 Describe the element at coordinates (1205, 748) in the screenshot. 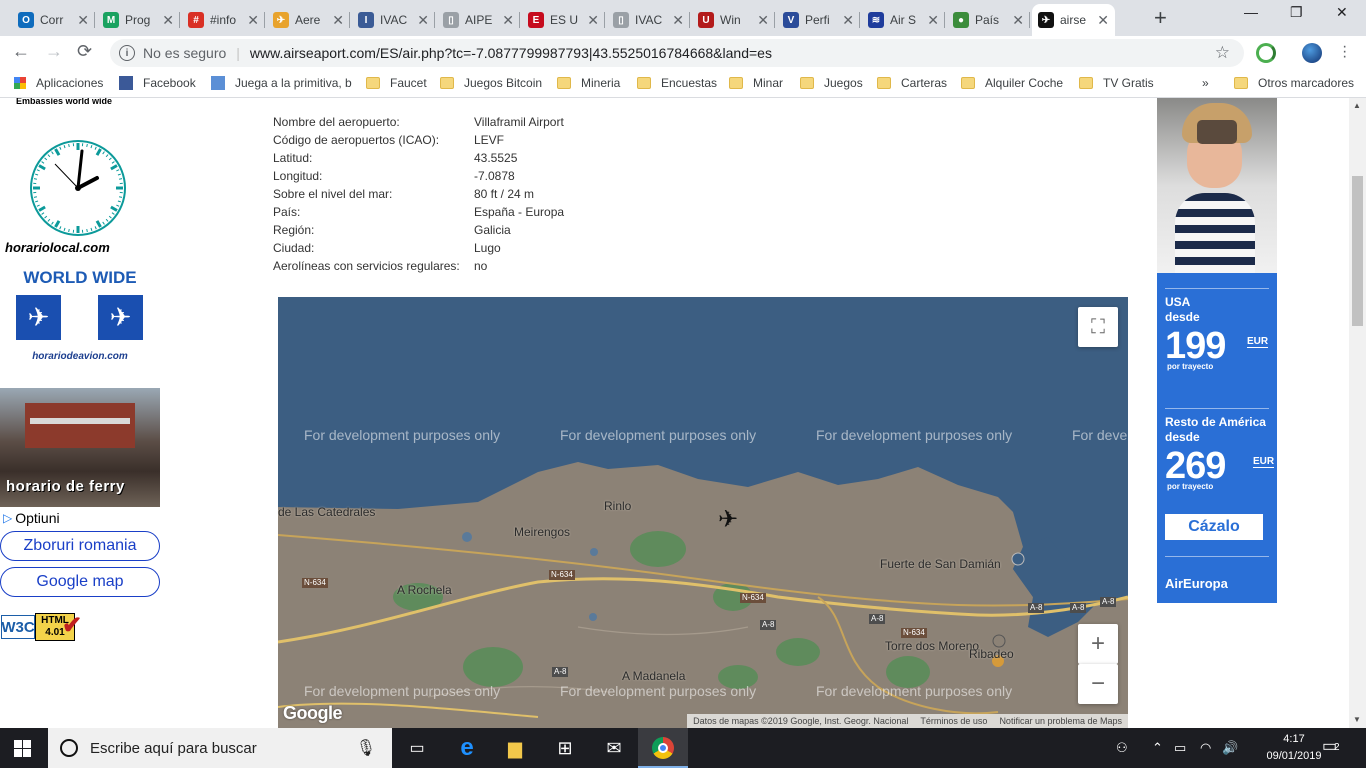

I see `wifi-icon: ◠` at that location.